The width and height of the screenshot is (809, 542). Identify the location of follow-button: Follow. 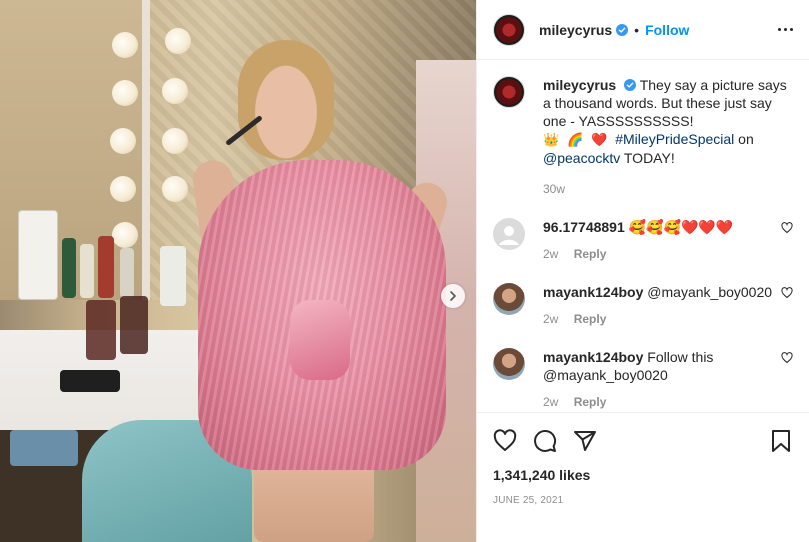
(667, 30).